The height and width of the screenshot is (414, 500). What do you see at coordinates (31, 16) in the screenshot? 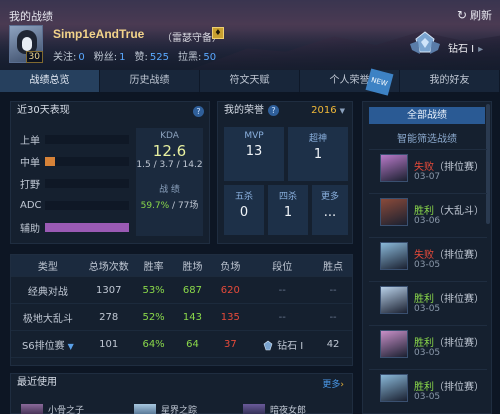
I see `window-title: 我的战绩` at bounding box center [31, 16].